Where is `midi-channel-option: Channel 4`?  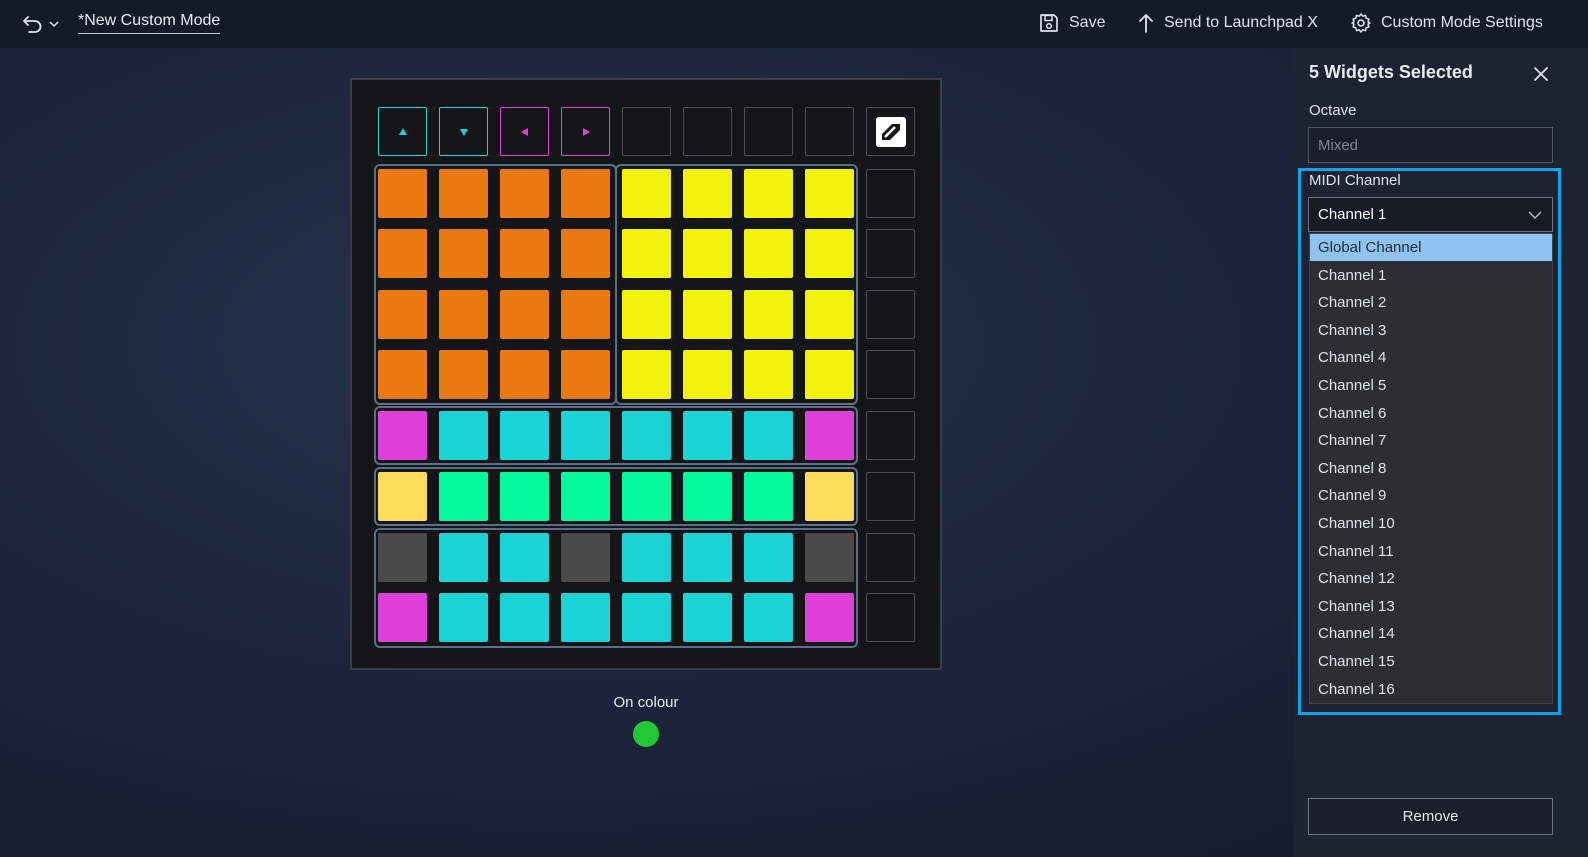 midi-channel-option: Channel 4 is located at coordinates (1431, 357).